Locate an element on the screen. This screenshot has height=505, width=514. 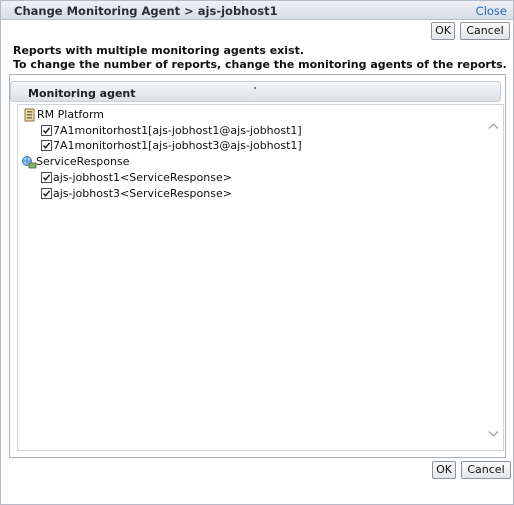
bottom-cancel-button: Cancel is located at coordinates (486, 470).